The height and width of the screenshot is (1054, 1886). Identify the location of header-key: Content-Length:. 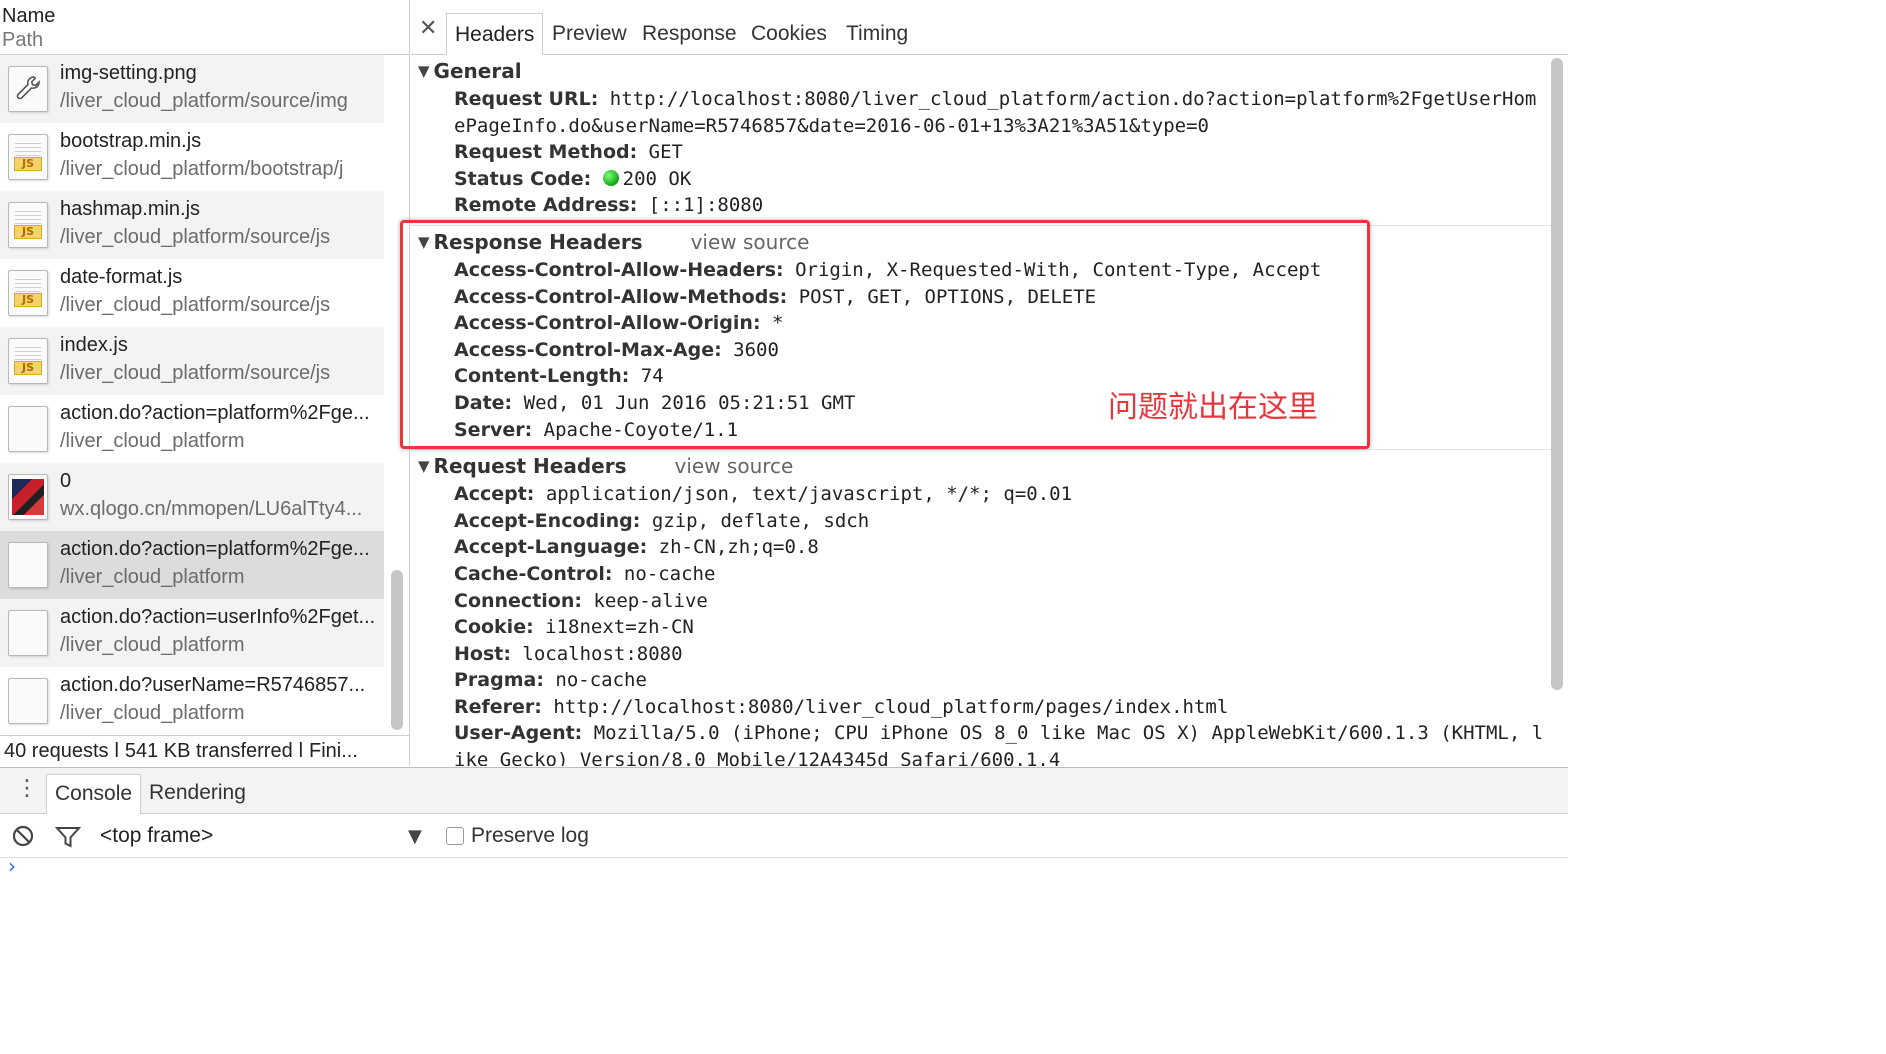
(542, 376).